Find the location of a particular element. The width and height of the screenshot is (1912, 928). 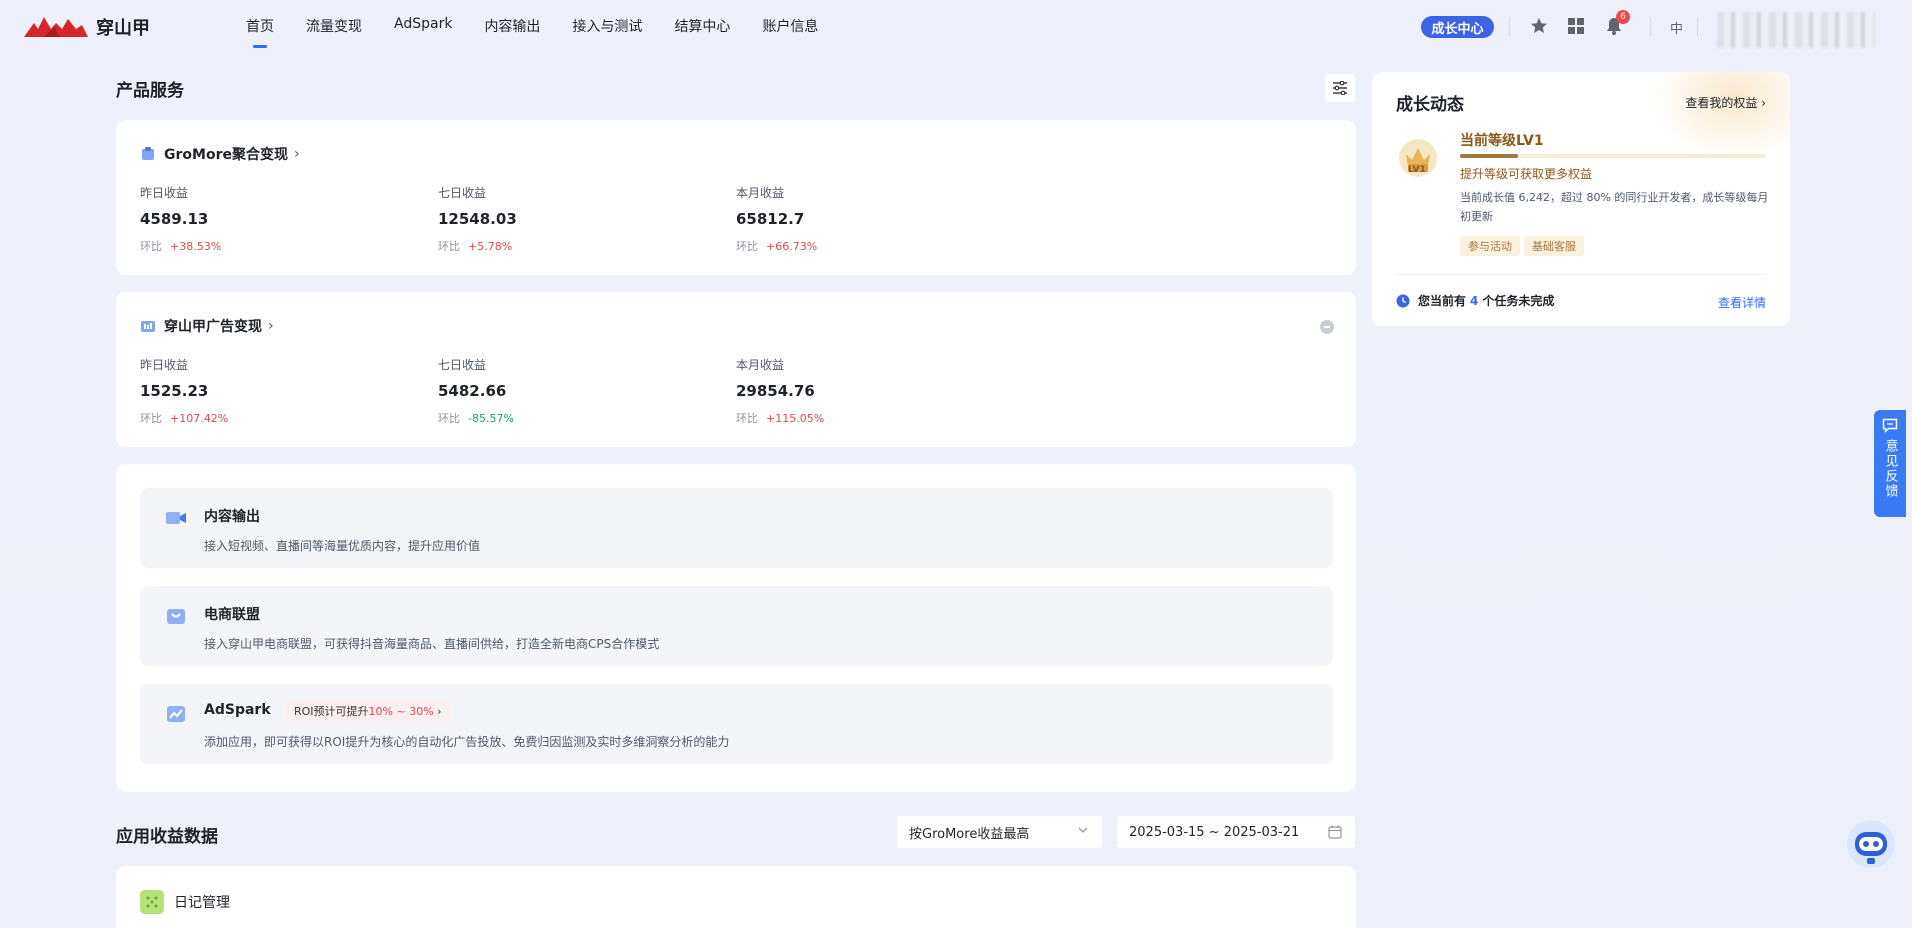

nav-home: 首页 is located at coordinates (260, 32).